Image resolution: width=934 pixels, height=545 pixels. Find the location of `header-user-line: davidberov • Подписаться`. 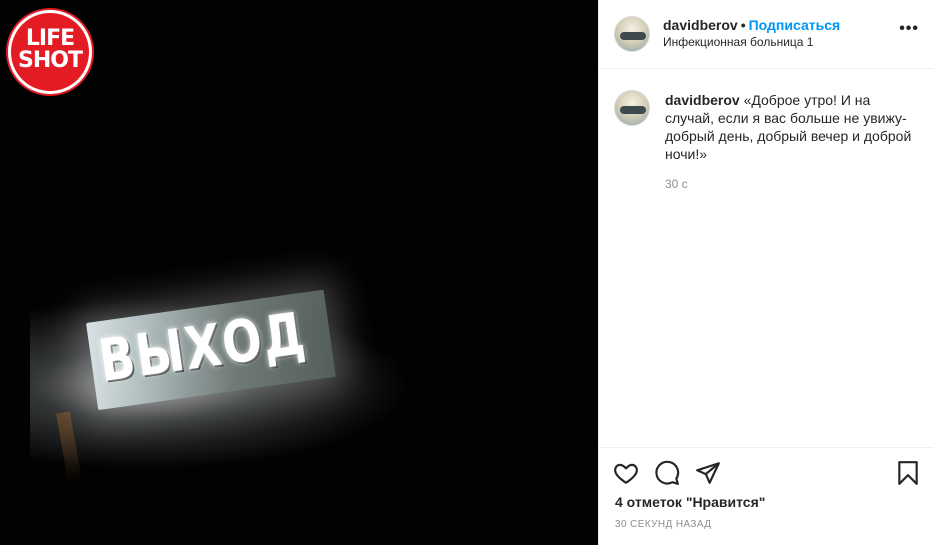

header-user-line: davidberov • Подписаться is located at coordinates (751, 25).